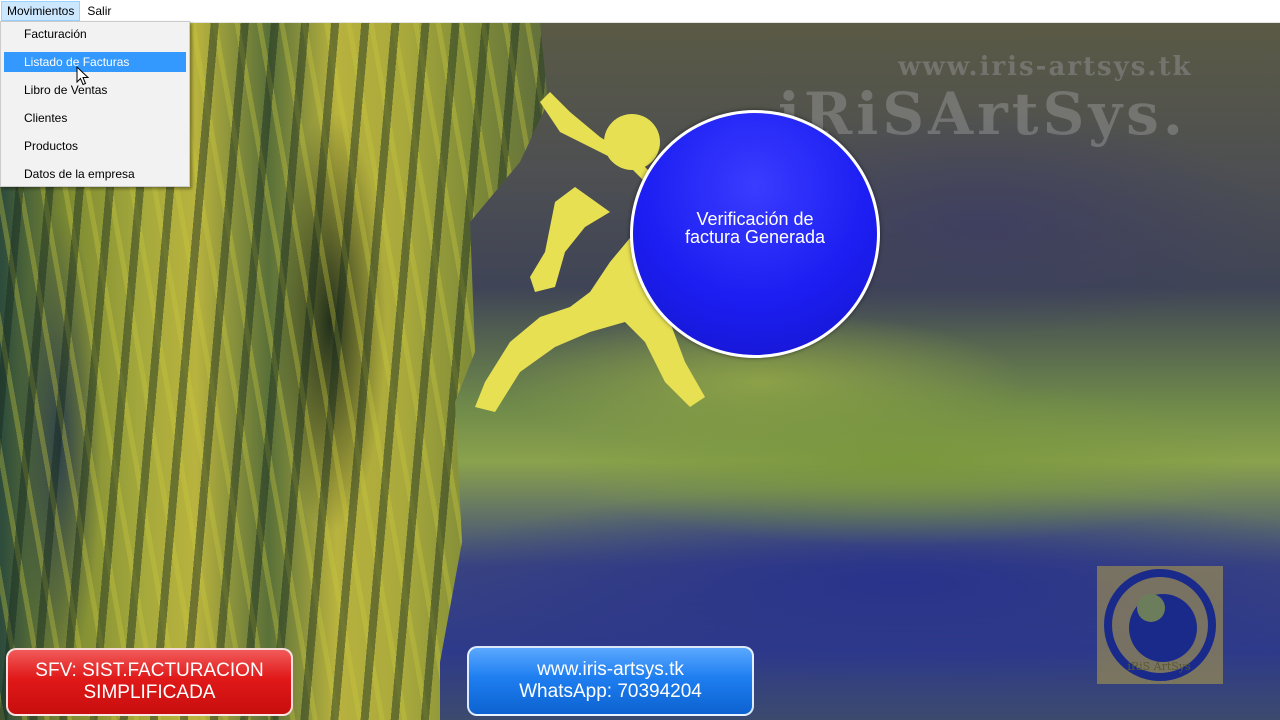 This screenshot has width=1280, height=720. Describe the element at coordinates (610, 669) in the screenshot. I see `contact-badge-url: www.iris-artsys.tk` at that location.